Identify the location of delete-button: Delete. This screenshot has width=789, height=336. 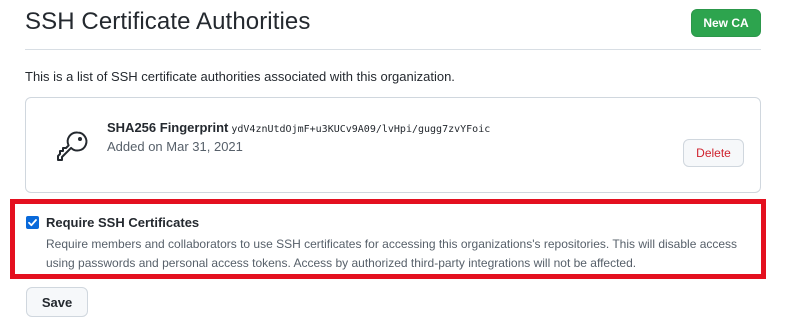
(713, 153).